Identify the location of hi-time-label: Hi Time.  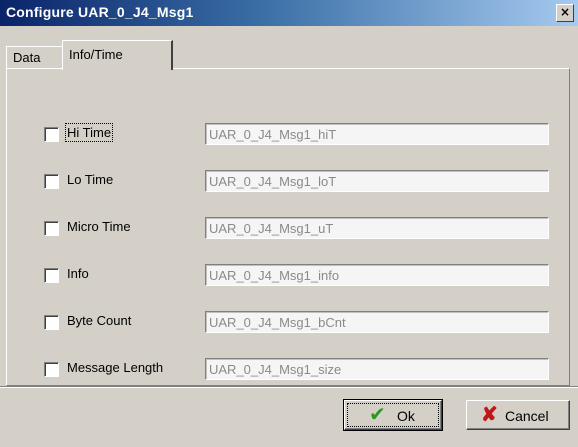
(89, 132).